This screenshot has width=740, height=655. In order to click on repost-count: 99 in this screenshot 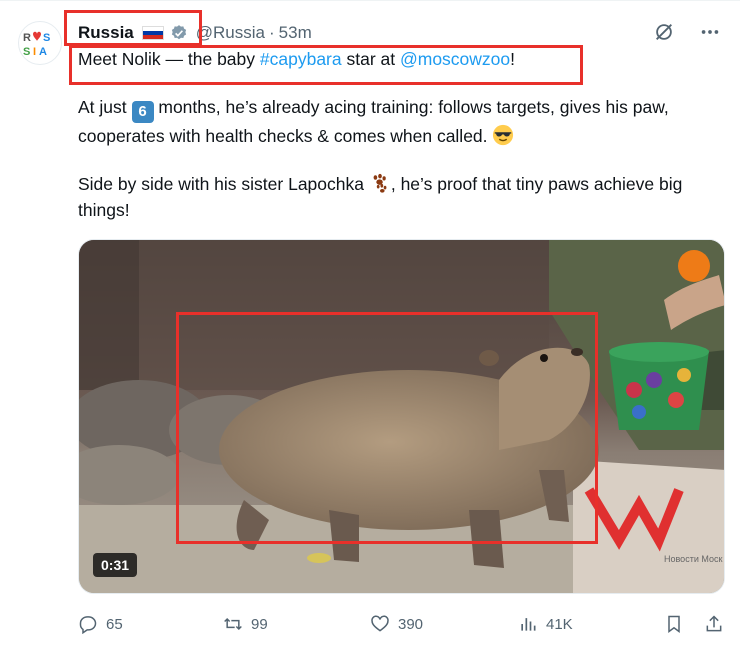, I will do `click(259, 624)`.